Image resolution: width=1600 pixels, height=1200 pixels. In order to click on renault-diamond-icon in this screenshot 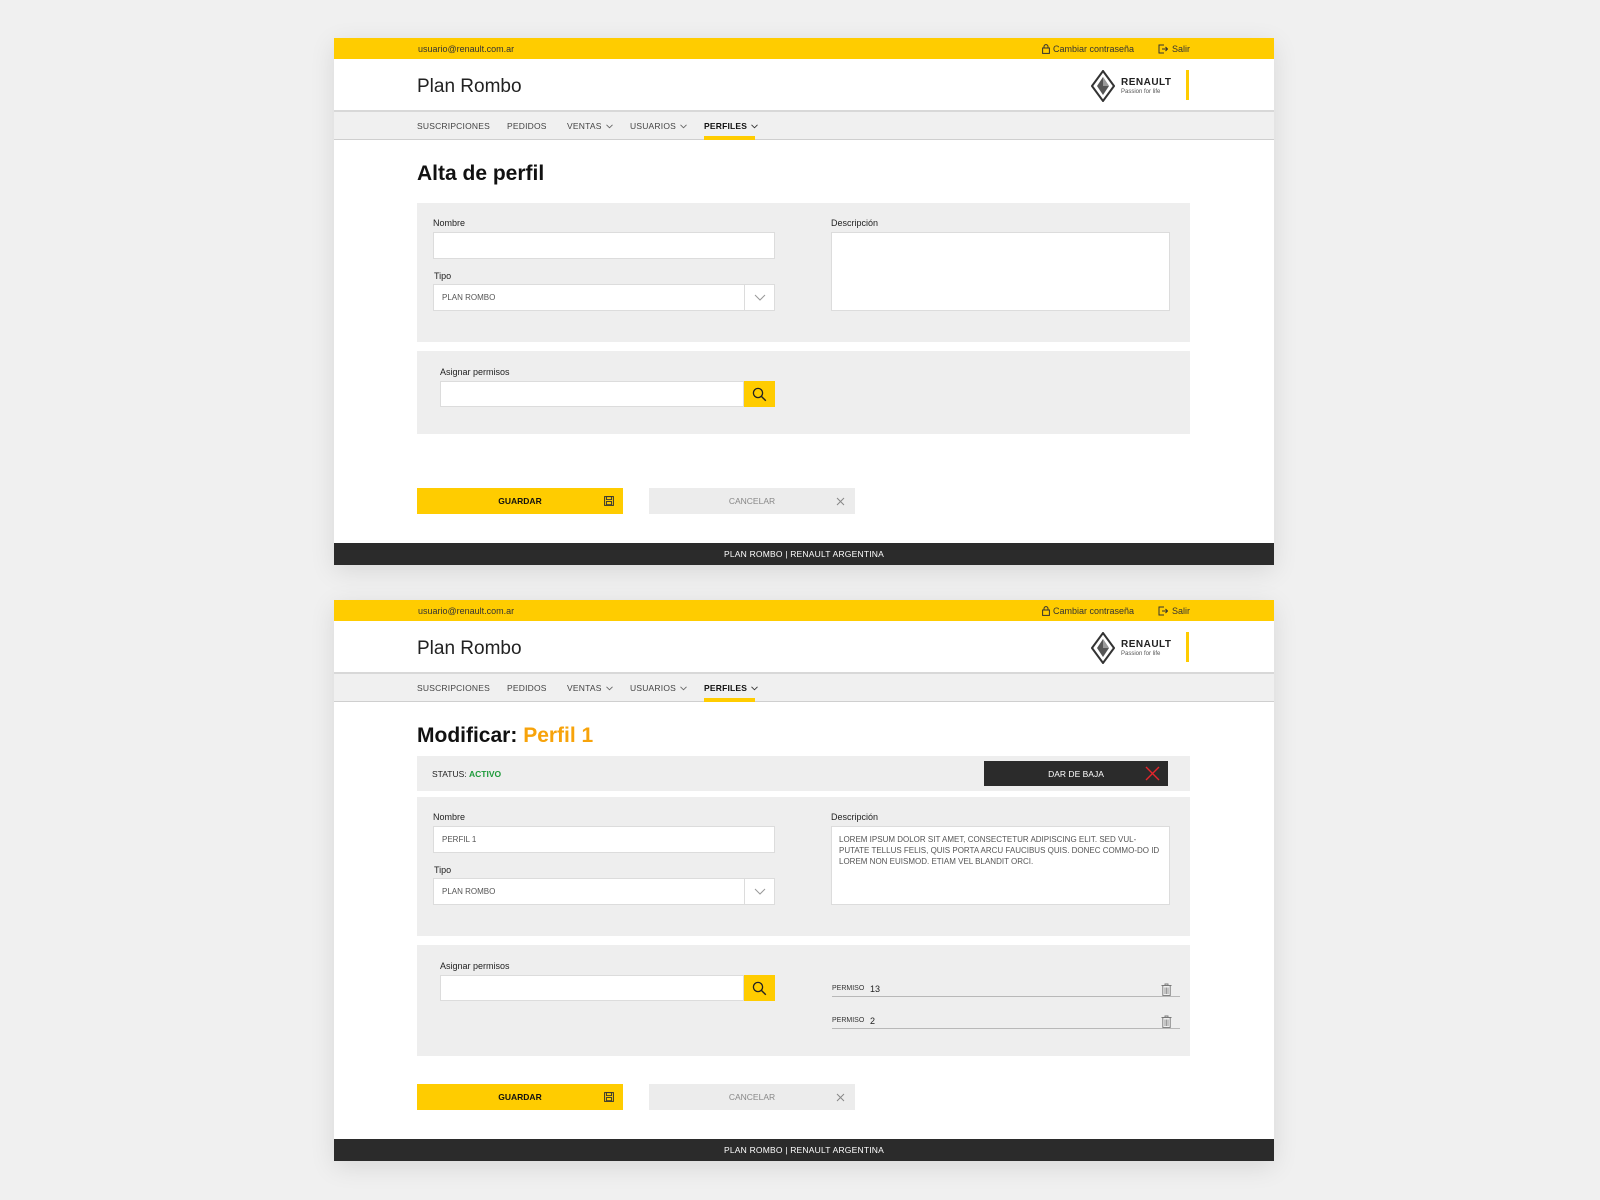, I will do `click(1103, 86)`.